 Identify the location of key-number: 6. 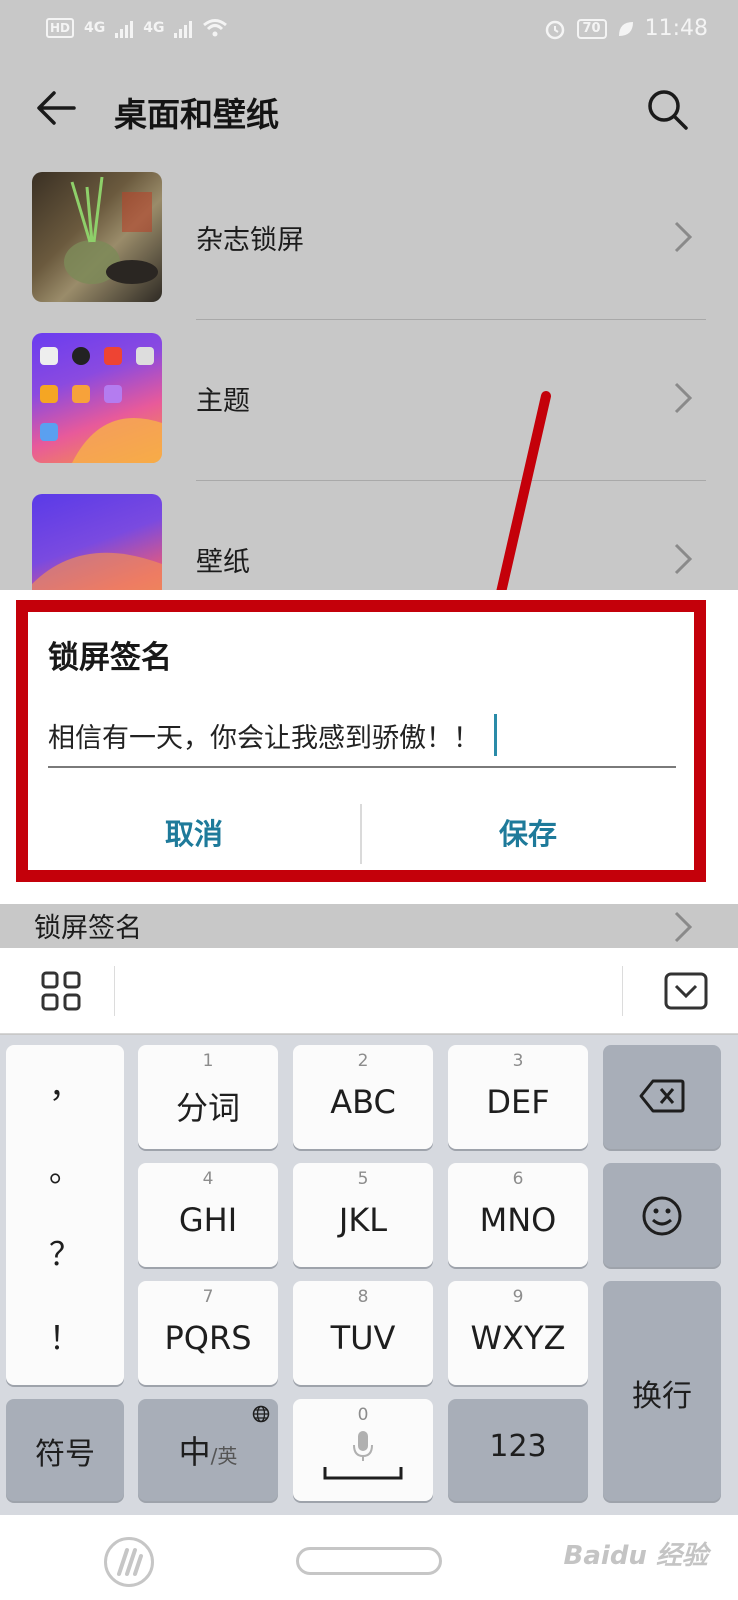
(518, 1179).